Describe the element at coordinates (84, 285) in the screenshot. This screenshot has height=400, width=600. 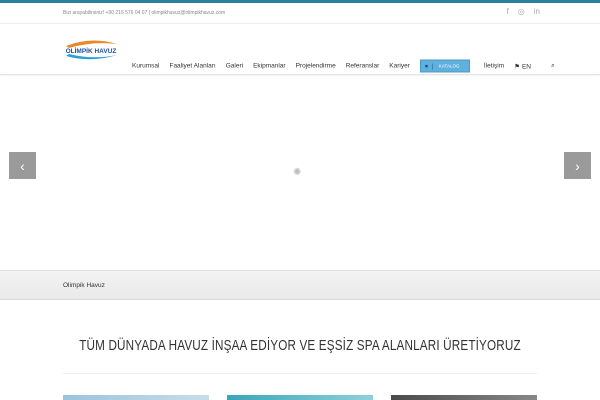
I see `page-title: Olimpik Havuz` at that location.